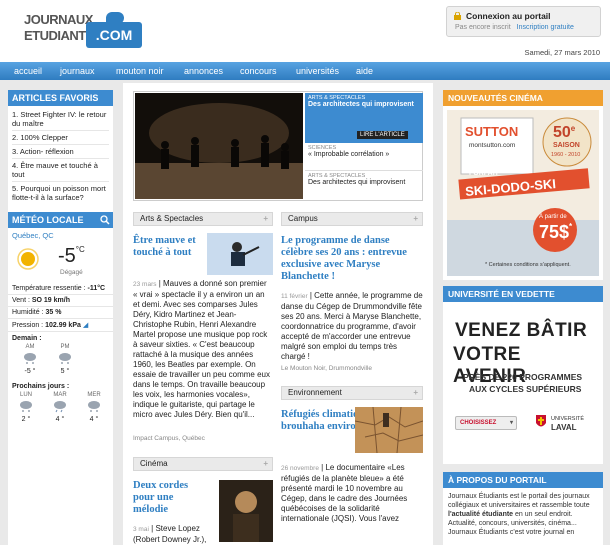 The width and height of the screenshot is (610, 545). I want to click on weather-title-text: MÉTÉO LOCALE, so click(48, 220).